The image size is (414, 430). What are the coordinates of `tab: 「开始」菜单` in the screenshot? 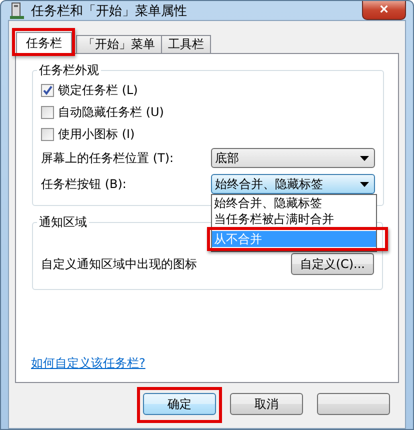 It's located at (119, 44).